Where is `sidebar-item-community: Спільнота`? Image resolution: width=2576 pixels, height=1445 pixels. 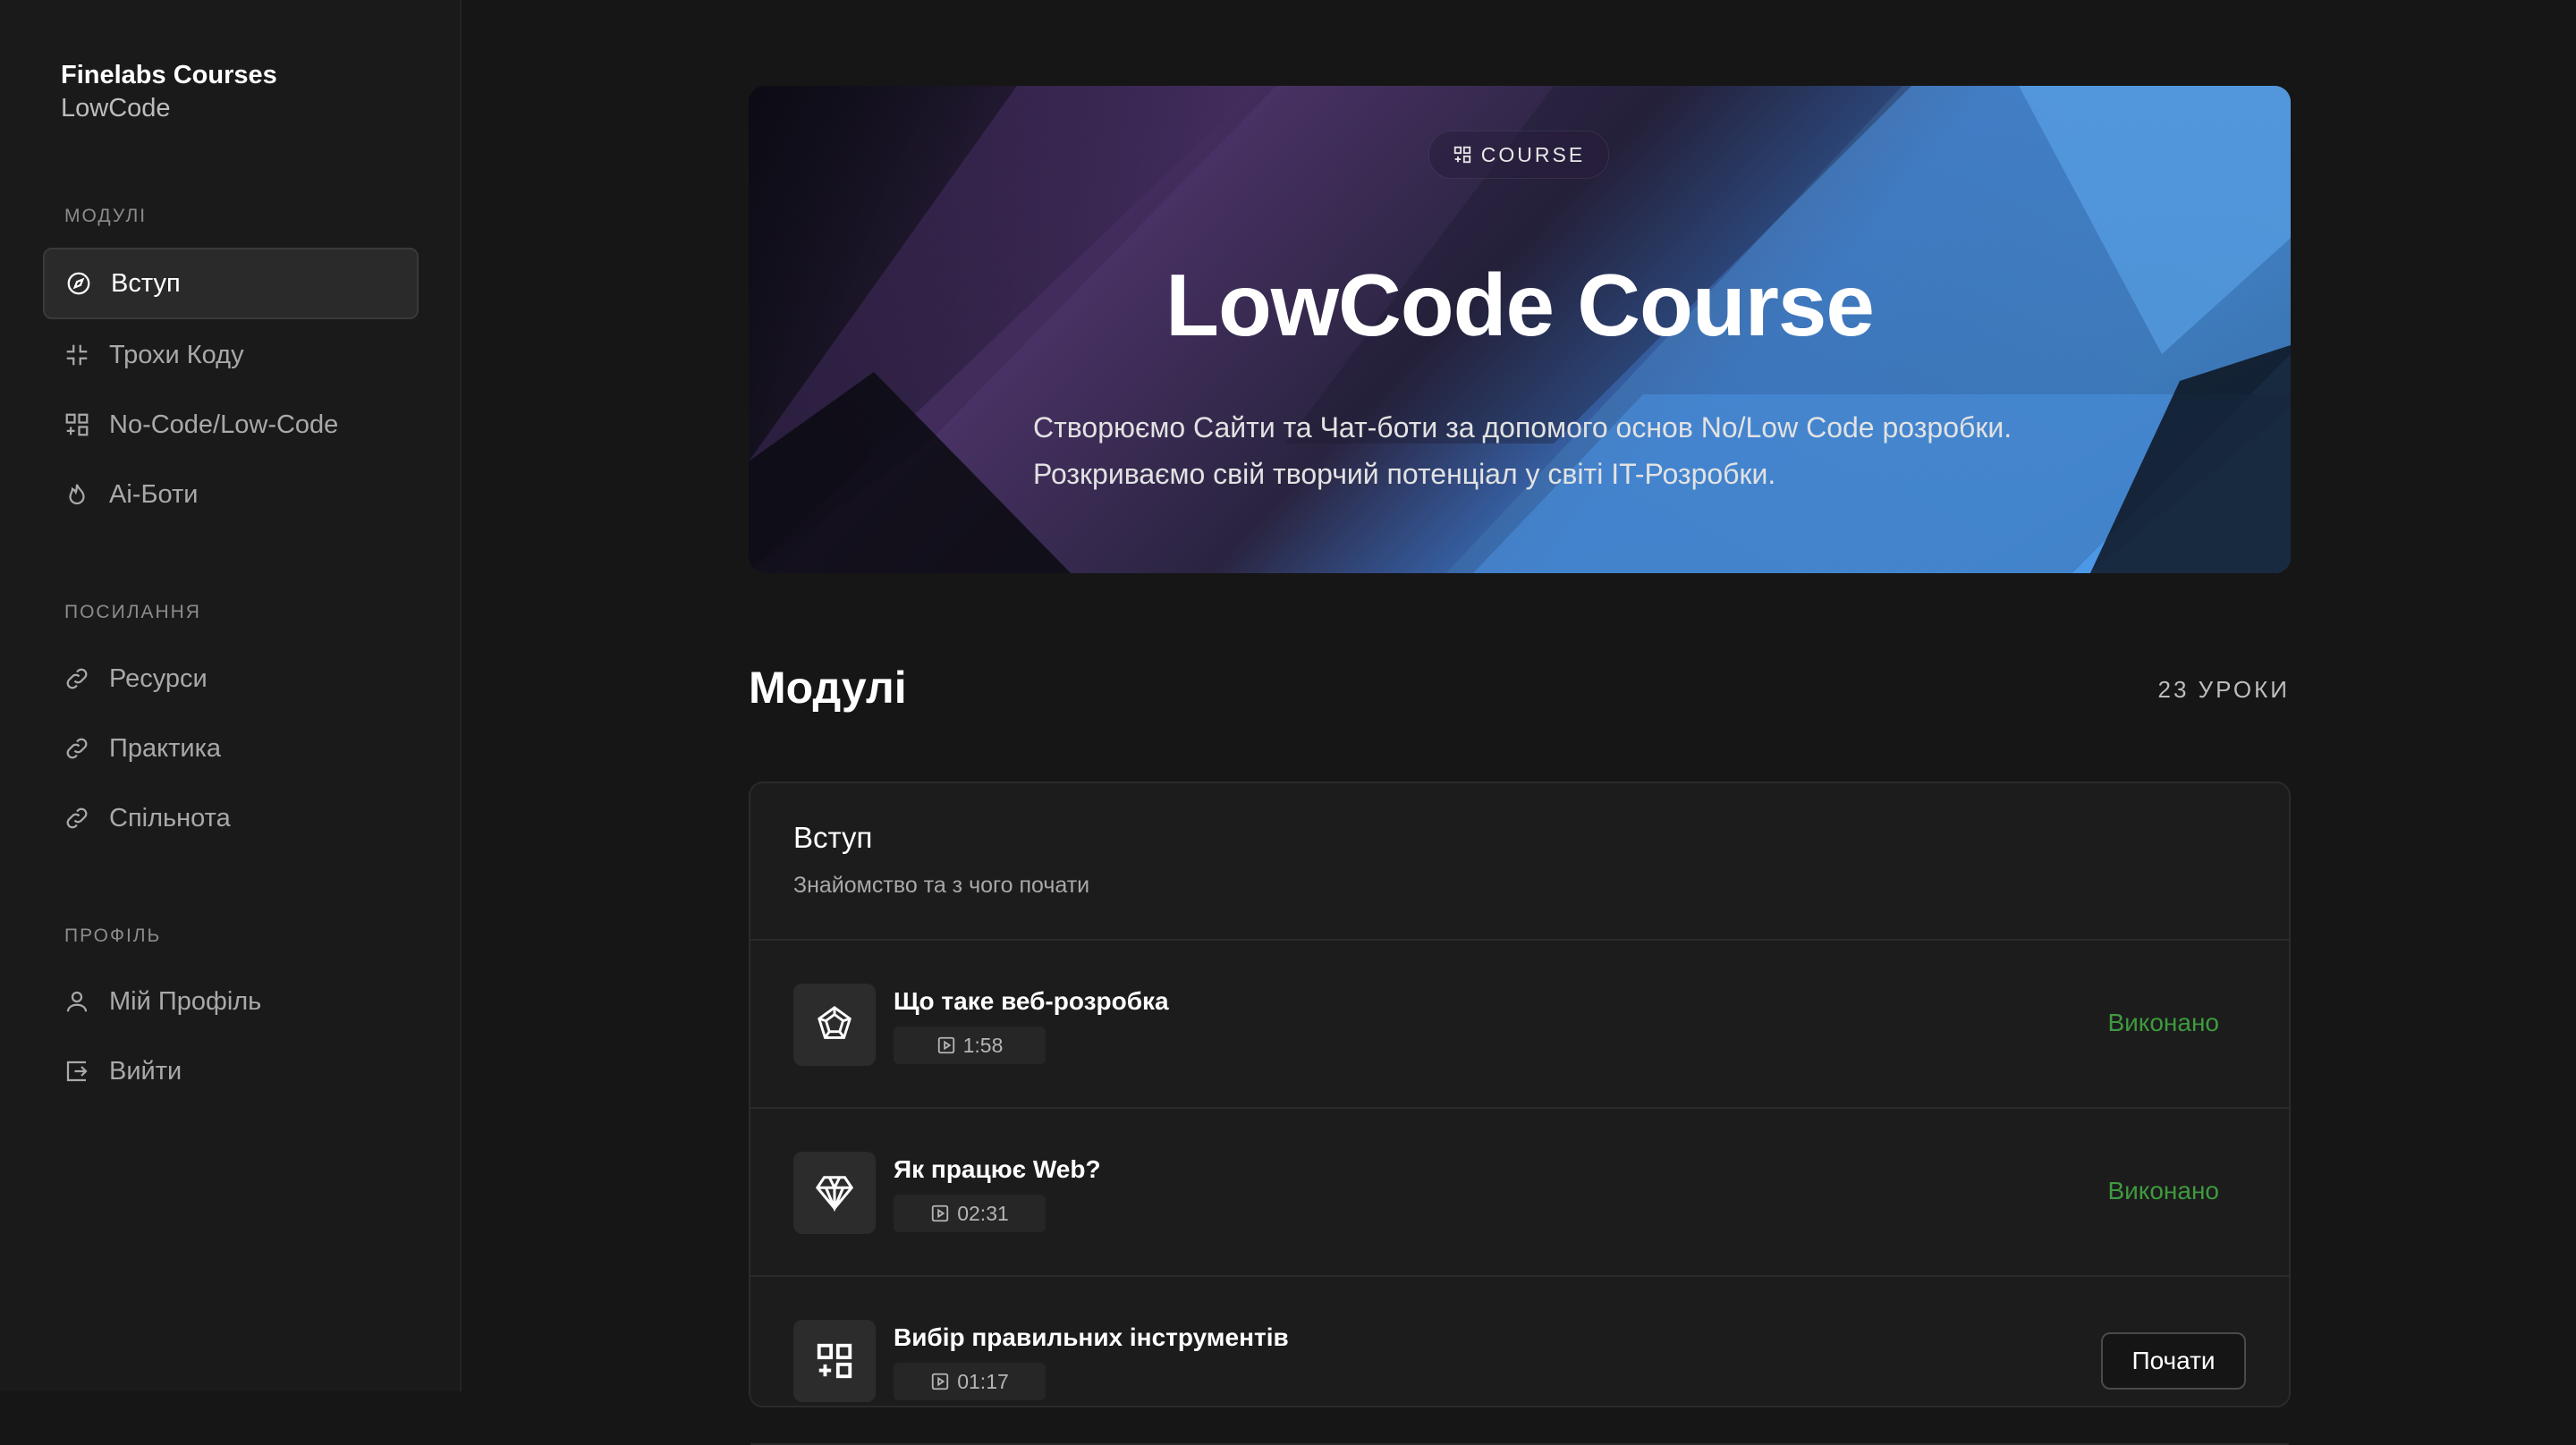 sidebar-item-community: Спільнота is located at coordinates (231, 818).